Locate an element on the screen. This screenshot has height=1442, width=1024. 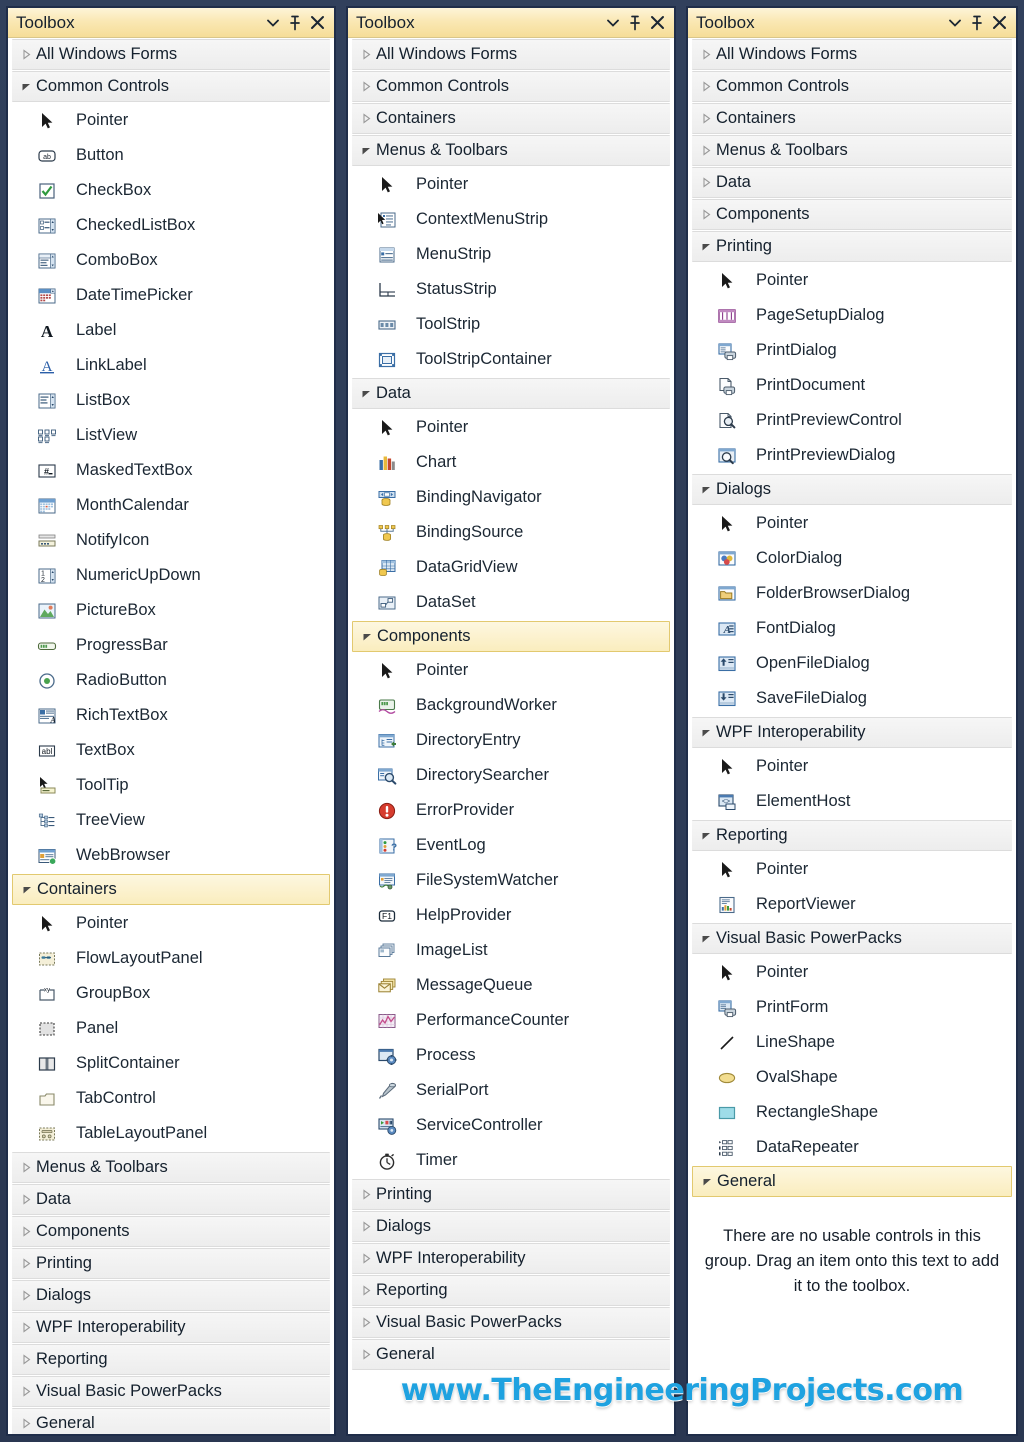
toolbox-item: 1 2 NumericUpDown is located at coordinates (171, 575).